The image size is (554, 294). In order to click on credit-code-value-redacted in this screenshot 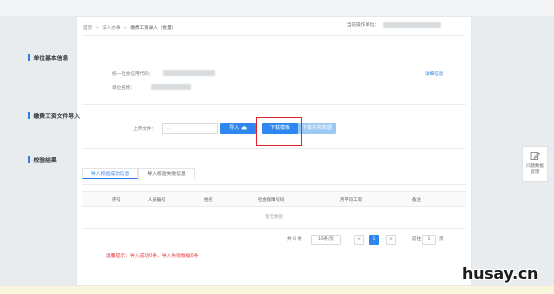, I will do `click(189, 73)`.